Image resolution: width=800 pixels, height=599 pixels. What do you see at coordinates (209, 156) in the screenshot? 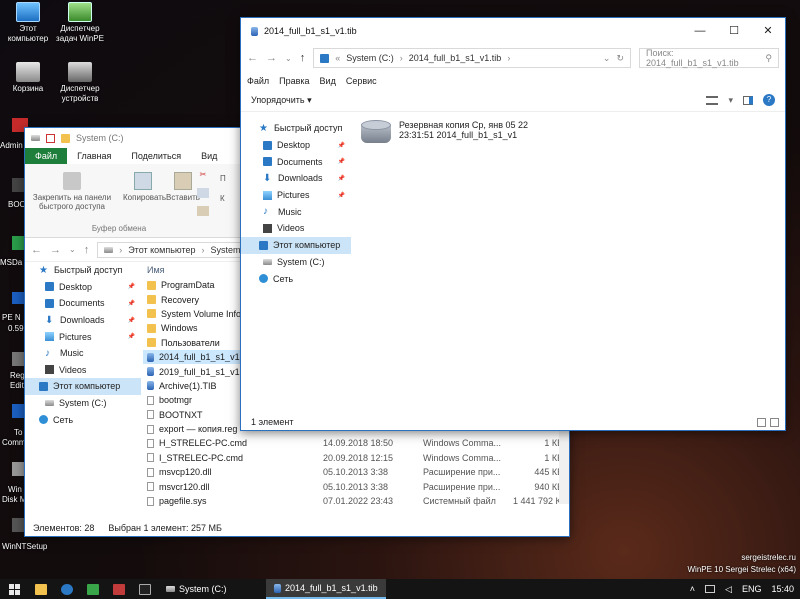
I see `tab-view: Вид` at bounding box center [209, 156].